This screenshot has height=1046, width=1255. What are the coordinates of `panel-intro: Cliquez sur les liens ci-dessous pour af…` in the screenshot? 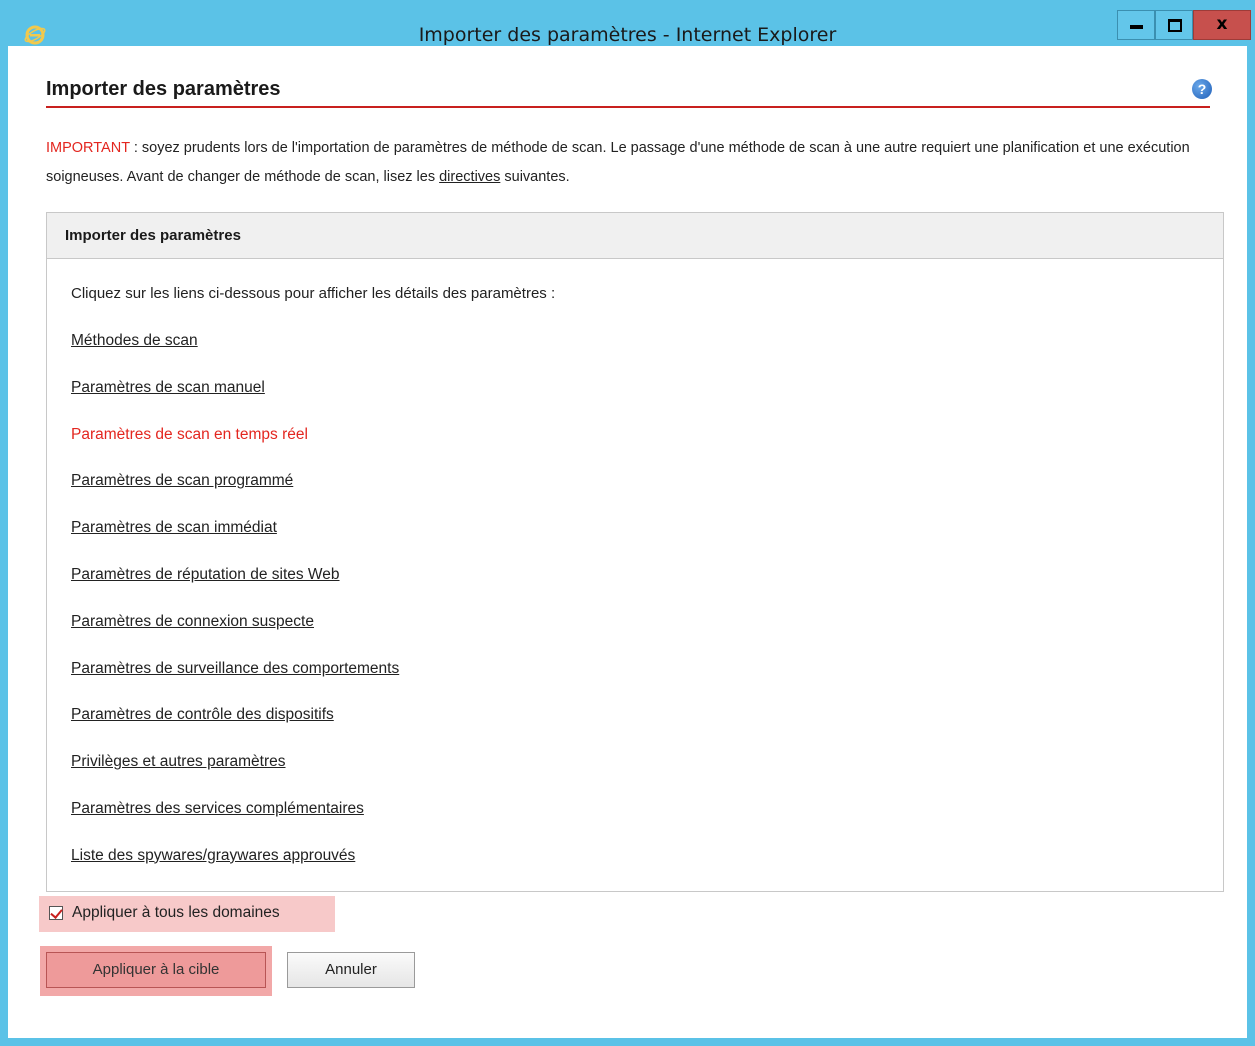 It's located at (313, 293).